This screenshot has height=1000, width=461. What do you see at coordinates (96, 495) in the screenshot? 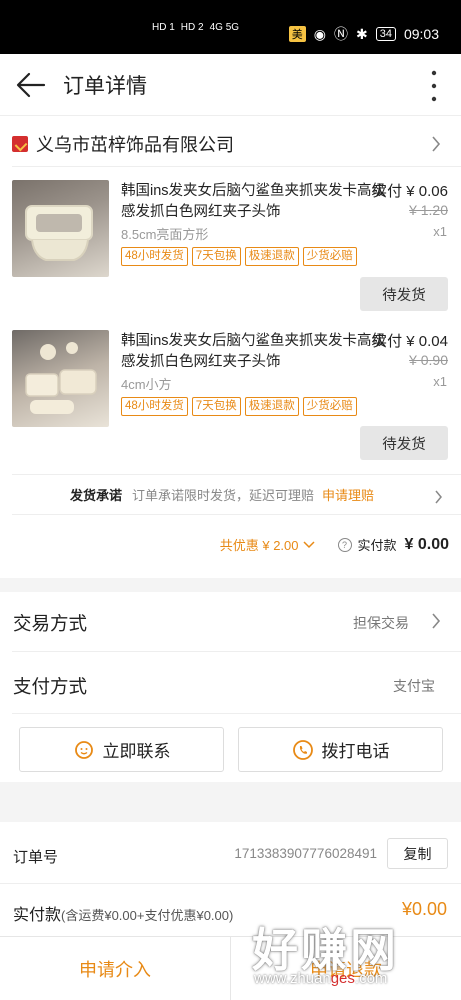
I see `promise-label: 发货承诺` at bounding box center [96, 495].